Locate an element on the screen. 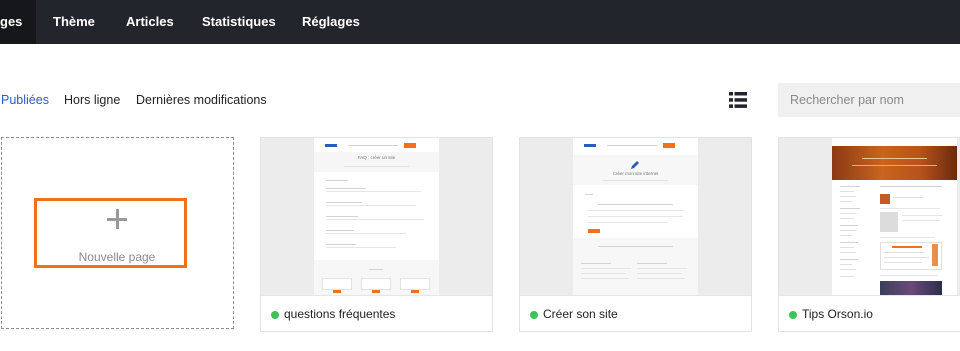 The width and height of the screenshot is (960, 351). page-thumbnail: FAQ : créer un site is located at coordinates (376, 216).